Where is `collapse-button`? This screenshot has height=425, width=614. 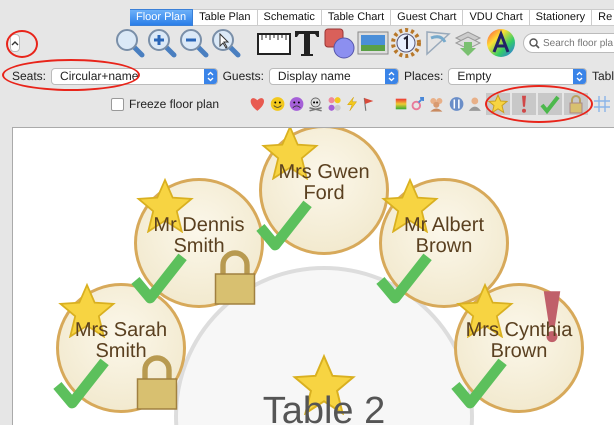
collapse-button is located at coordinates (15, 43).